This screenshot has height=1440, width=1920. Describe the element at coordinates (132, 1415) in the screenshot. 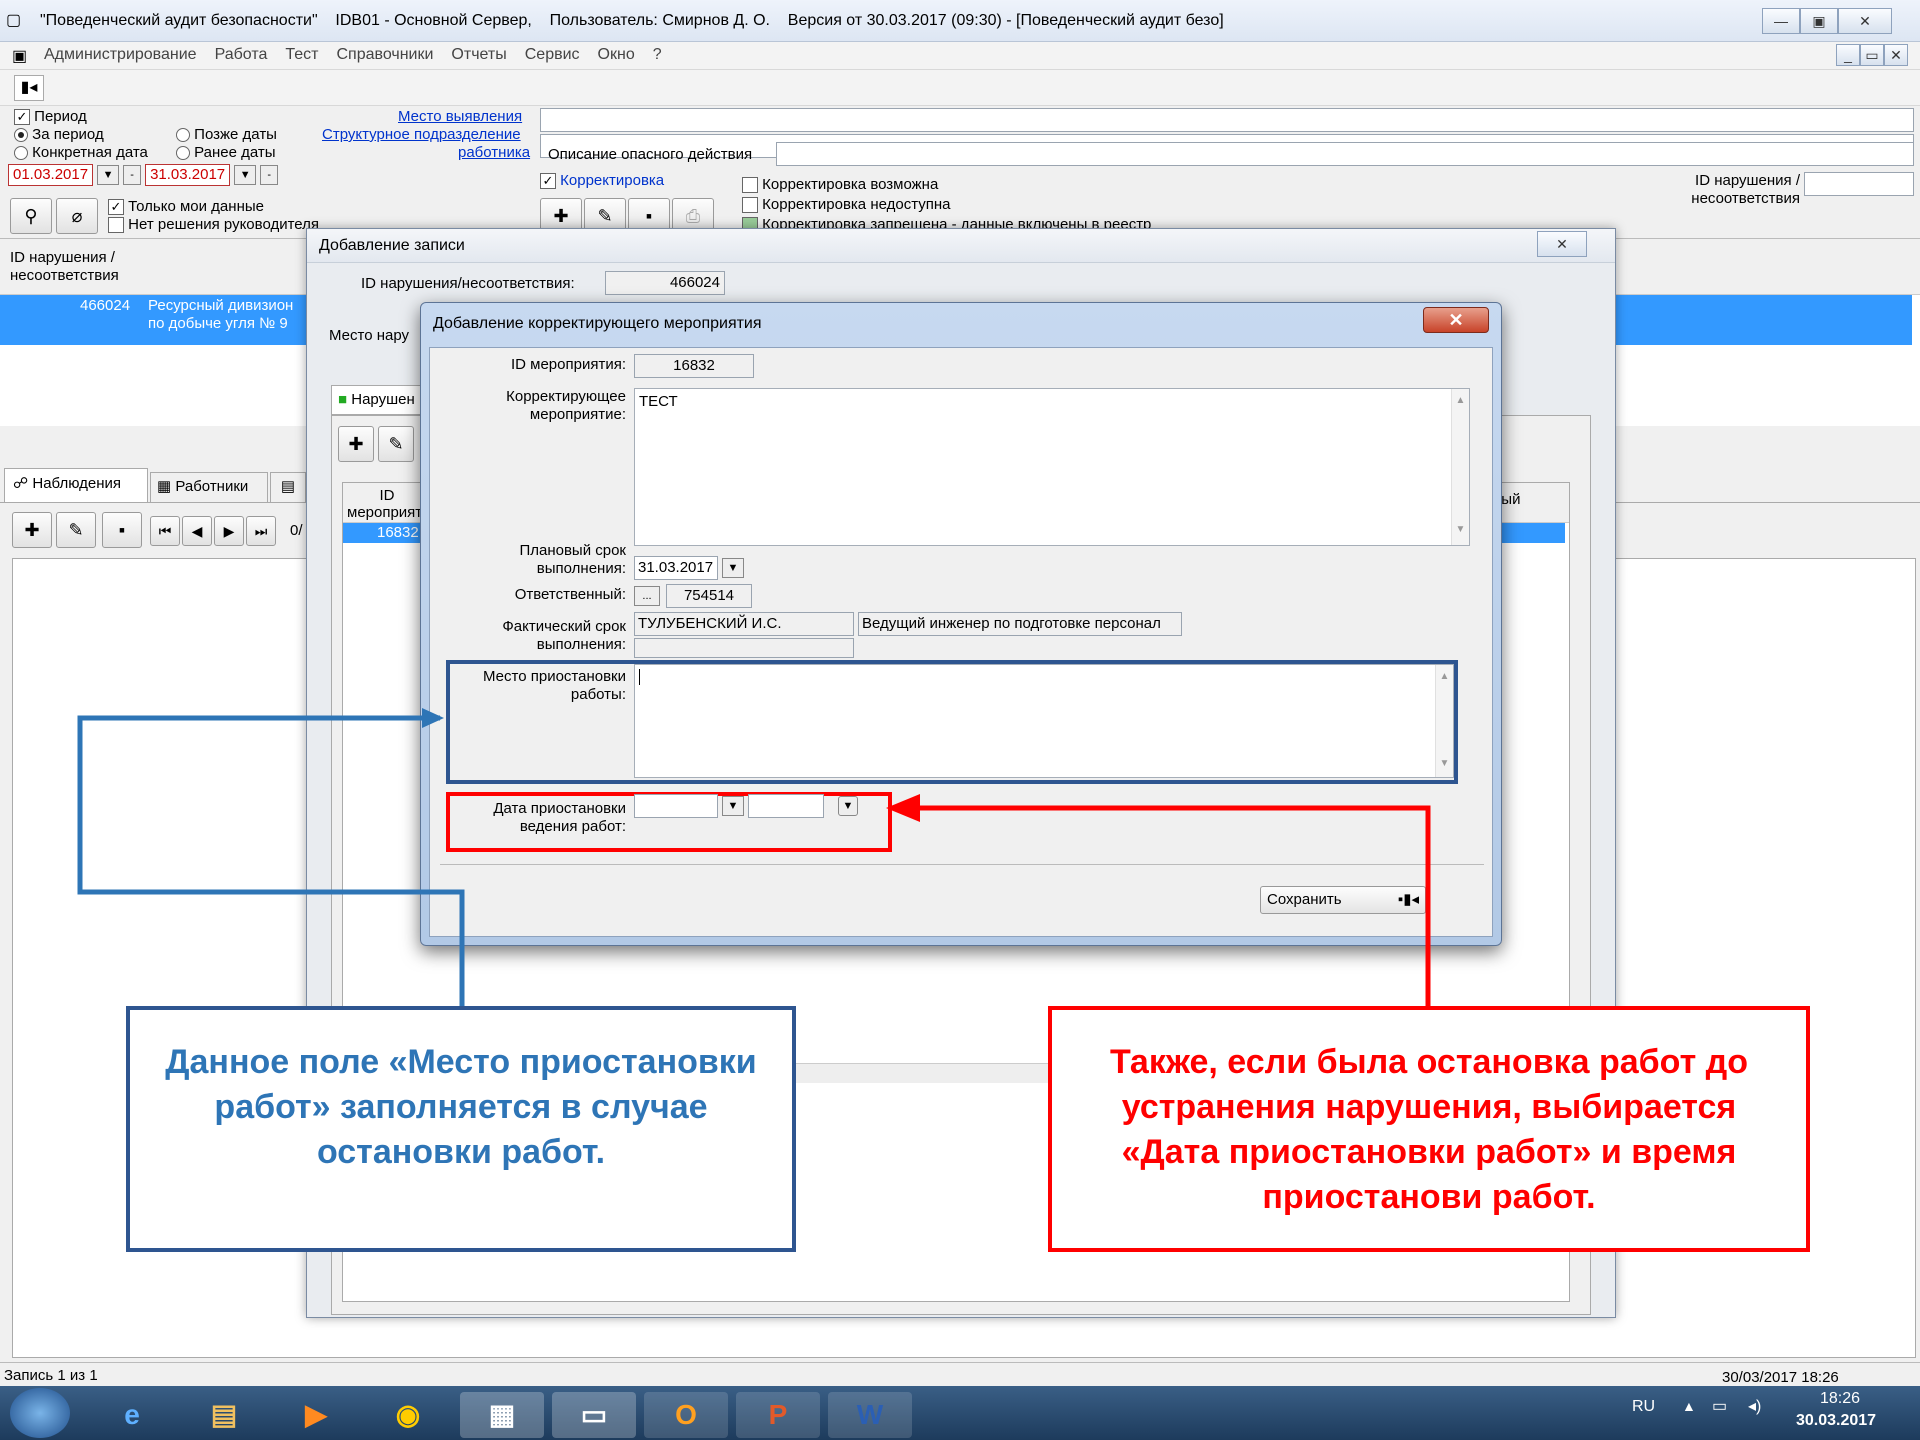

I see `ie-icon: e` at that location.